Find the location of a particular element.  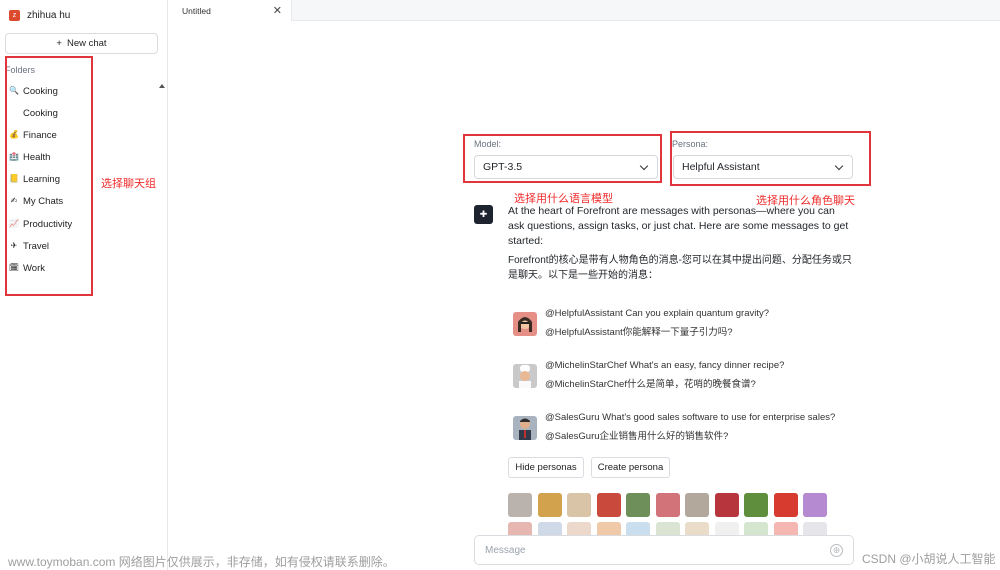

sample-message-cn: @MichelinStarChef什么是简单，花哨的晚餐食谱? is located at coordinates (650, 384).